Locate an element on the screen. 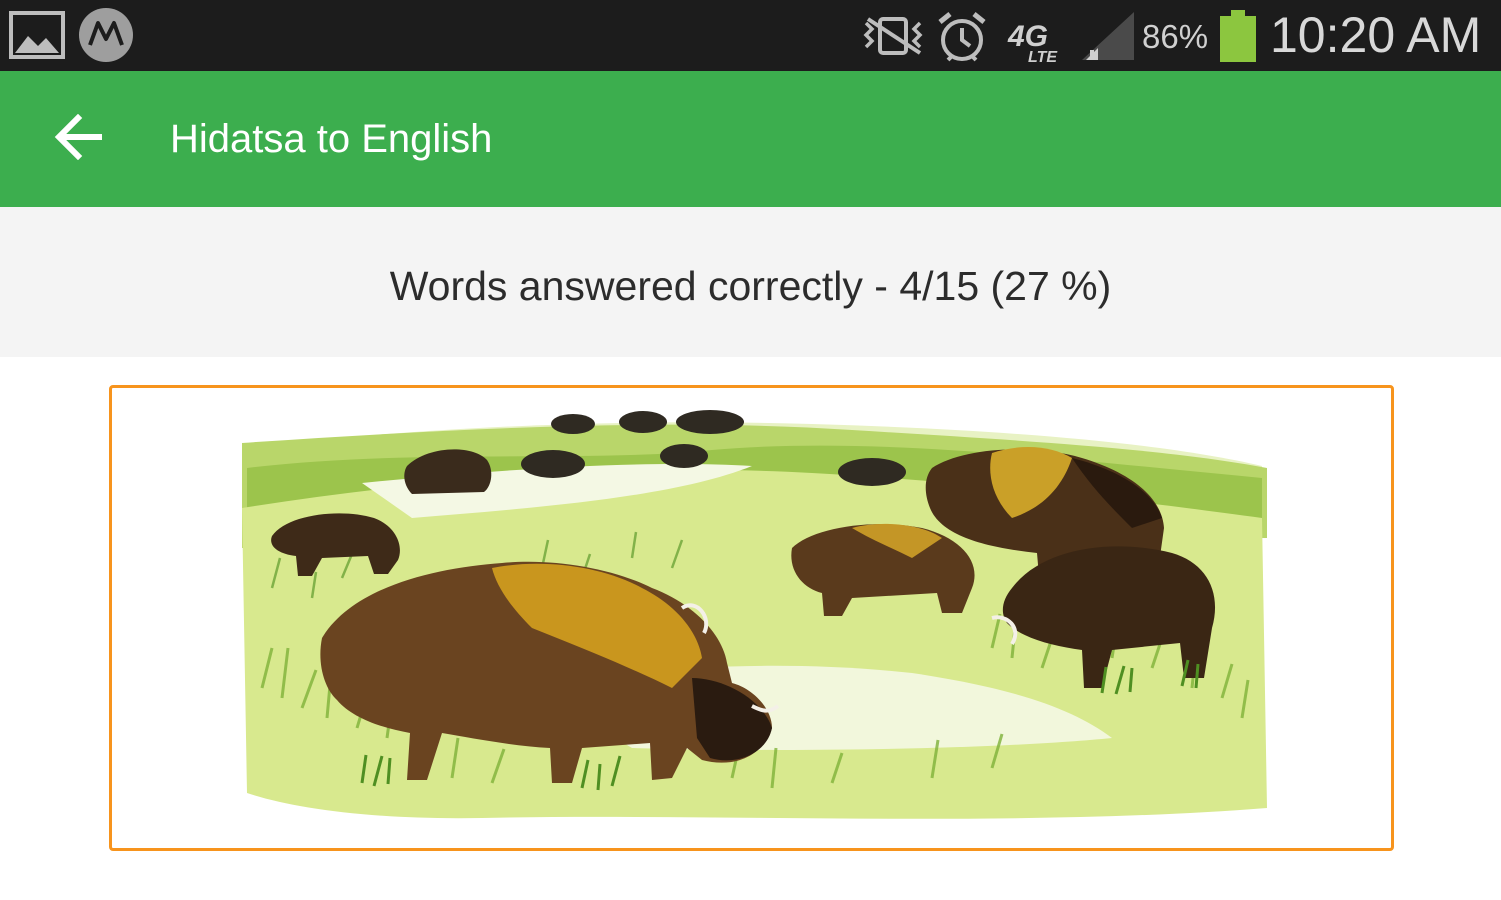 The width and height of the screenshot is (1501, 900). motorola-icon is located at coordinates (106, 35).